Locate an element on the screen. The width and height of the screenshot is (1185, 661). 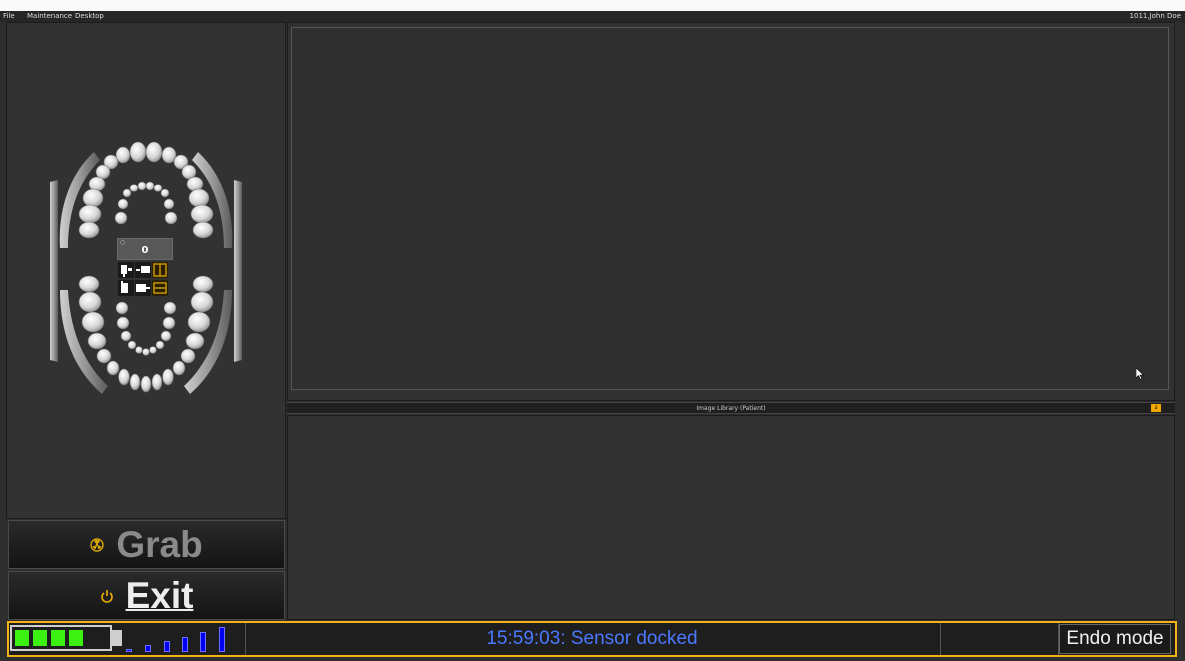
menu-maintenance: Maintenance is located at coordinates (49, 16).